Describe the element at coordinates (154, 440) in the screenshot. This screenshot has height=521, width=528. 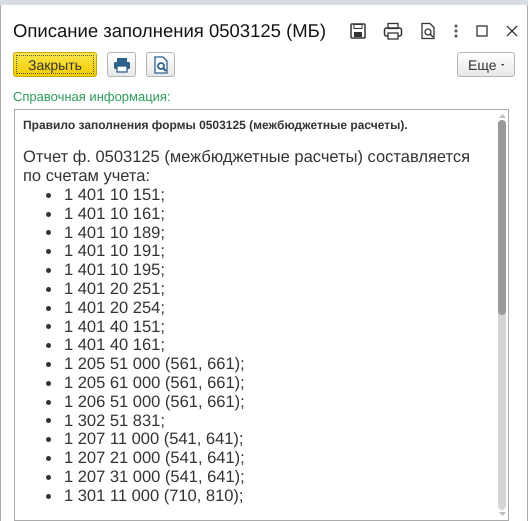
I see `account-item: 1 207 11 000 (541, 641);` at that location.